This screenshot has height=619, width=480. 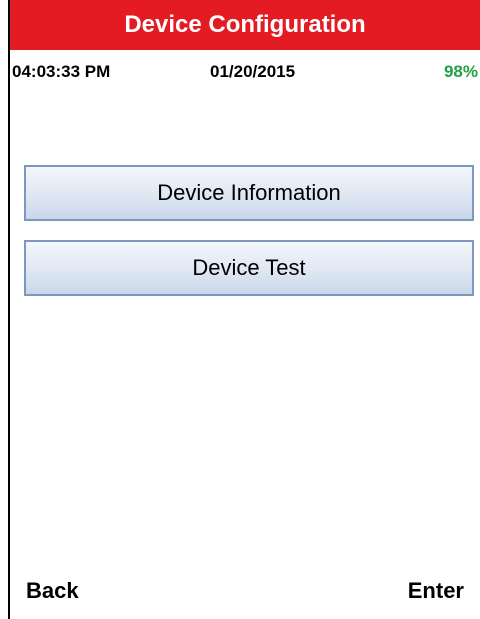 I want to click on back-softkey: Back, so click(x=52, y=591).